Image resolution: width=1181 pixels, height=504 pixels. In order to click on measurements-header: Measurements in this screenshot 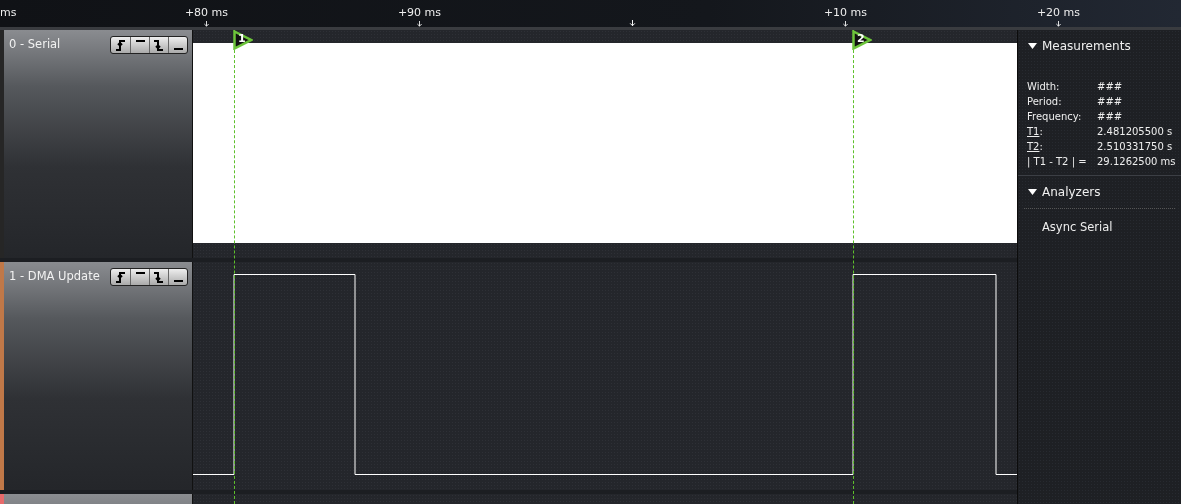, I will do `click(1099, 46)`.